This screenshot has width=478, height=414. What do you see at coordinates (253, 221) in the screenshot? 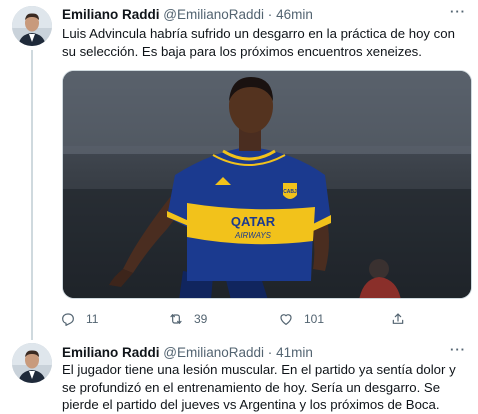
I see `jersey-sponsor-line1: QATAR` at bounding box center [253, 221].